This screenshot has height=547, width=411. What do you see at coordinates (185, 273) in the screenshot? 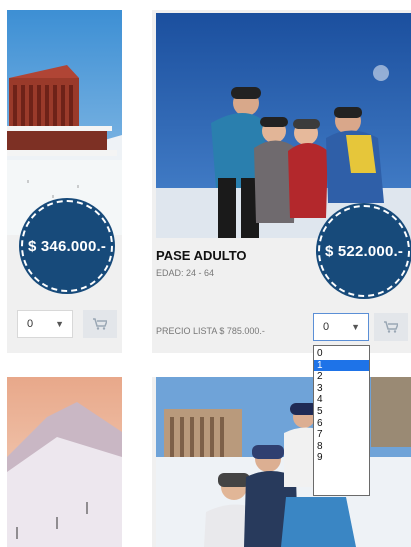
I see `product-age-range: EDAD: 24 - 64` at bounding box center [185, 273].